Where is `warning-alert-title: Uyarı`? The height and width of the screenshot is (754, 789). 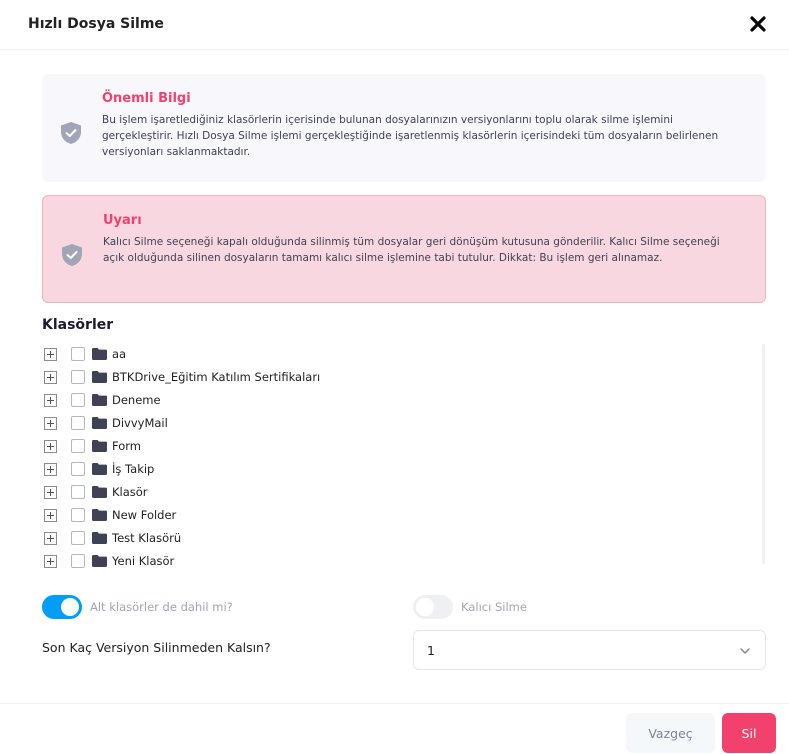 warning-alert-title: Uyarı is located at coordinates (122, 220).